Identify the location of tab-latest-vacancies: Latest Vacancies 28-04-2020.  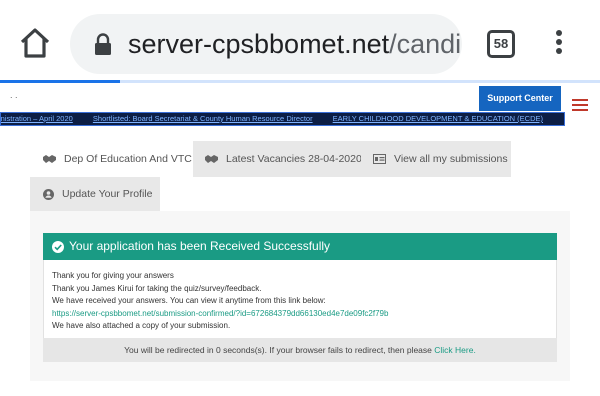
(277, 159).